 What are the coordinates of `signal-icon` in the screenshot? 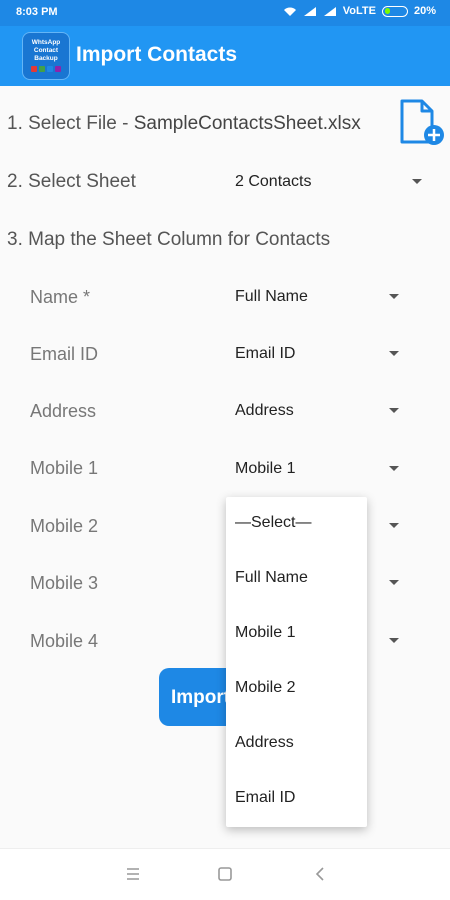 It's located at (309, 11).